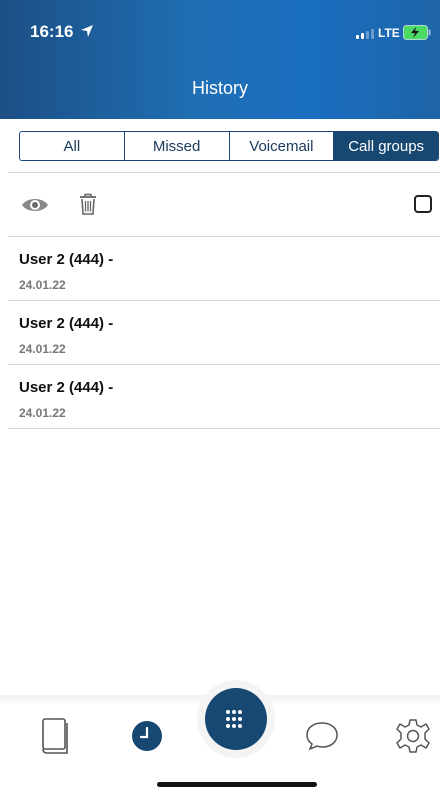 The height and width of the screenshot is (787, 440). Describe the element at coordinates (365, 34) in the screenshot. I see `signal-strength-icon` at that location.